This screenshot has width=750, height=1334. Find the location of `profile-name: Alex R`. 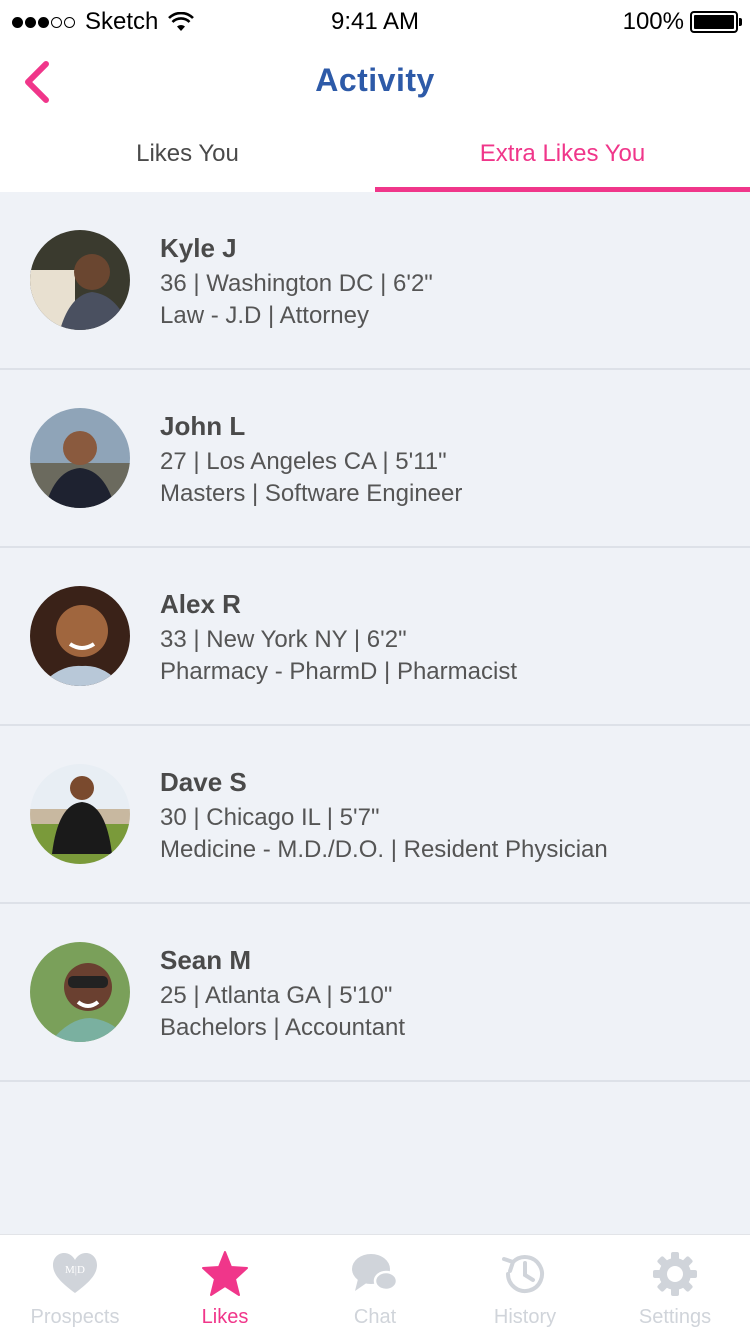

profile-name: Alex R is located at coordinates (200, 604).